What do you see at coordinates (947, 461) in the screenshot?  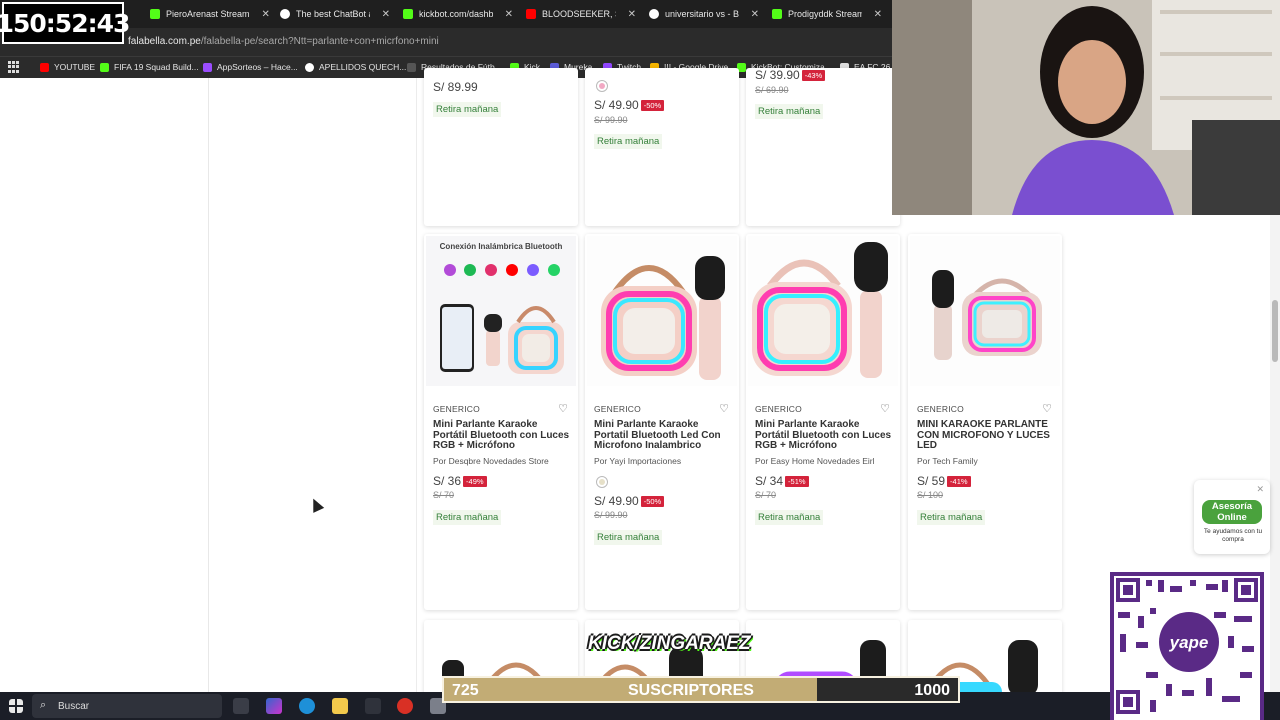 I see `seller: Por Tech Family` at bounding box center [947, 461].